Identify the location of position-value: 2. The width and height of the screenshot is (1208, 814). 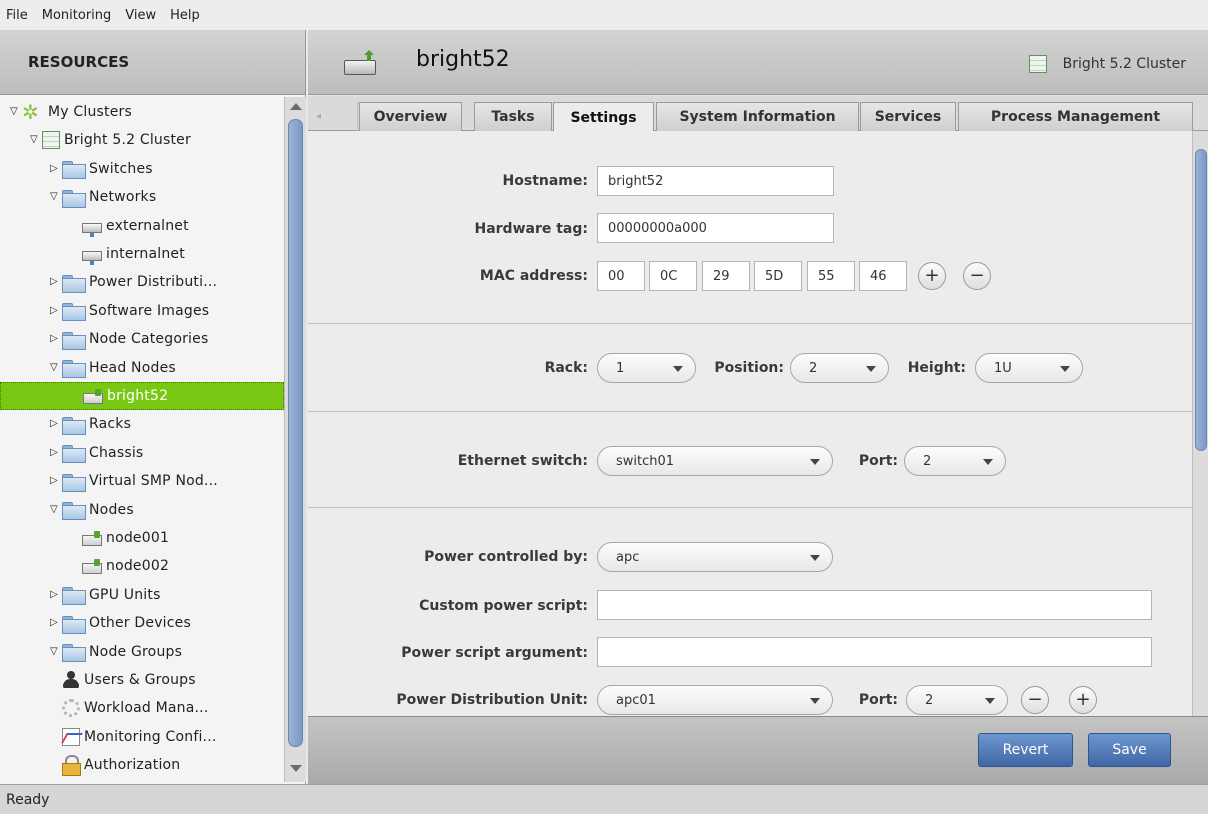
(813, 368).